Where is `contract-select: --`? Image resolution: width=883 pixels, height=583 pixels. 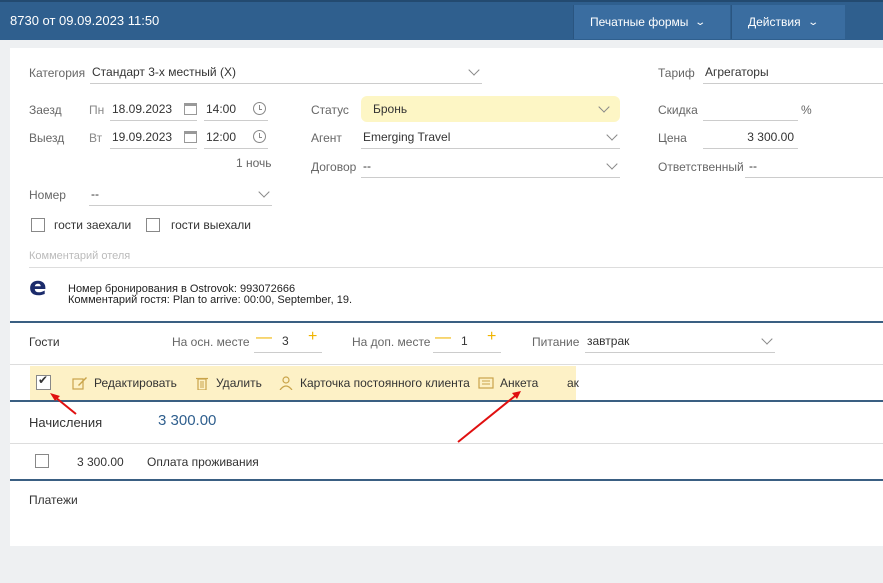
contract-select: -- is located at coordinates (490, 166).